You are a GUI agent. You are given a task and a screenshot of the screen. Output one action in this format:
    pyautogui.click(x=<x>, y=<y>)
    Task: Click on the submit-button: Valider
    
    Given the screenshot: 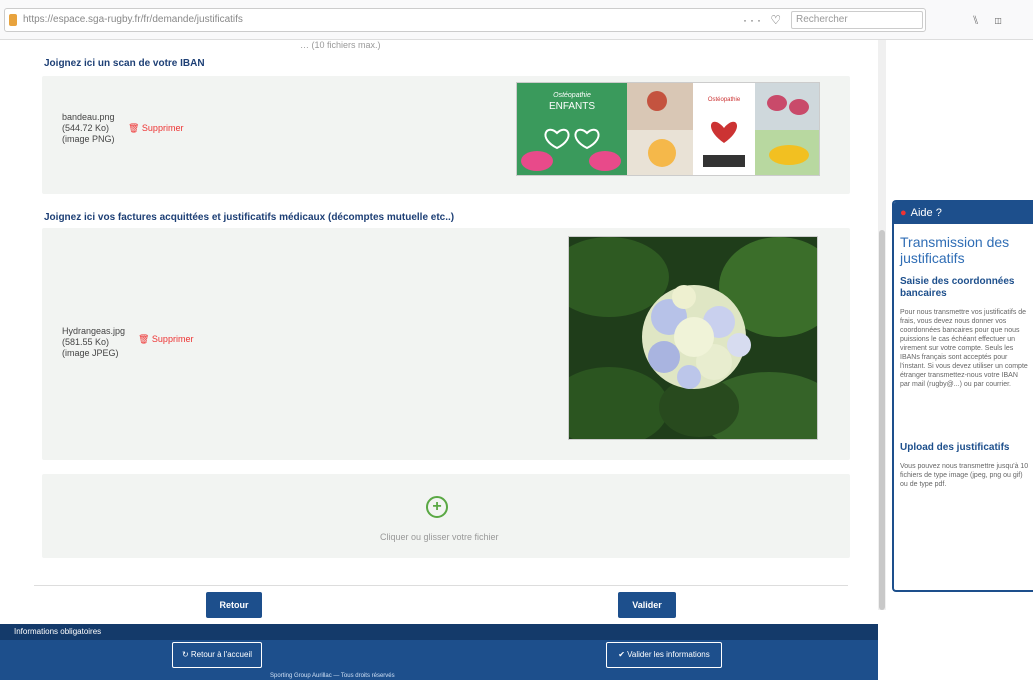 What is the action you would take?
    pyautogui.click(x=647, y=605)
    